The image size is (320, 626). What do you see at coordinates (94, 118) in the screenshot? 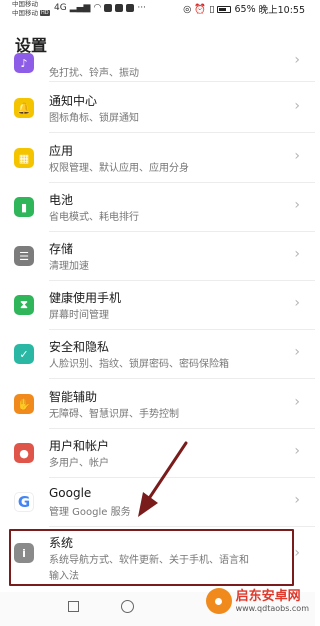
I see `settings-item-subtitle: 图标角标、锁屏通知` at bounding box center [94, 118].